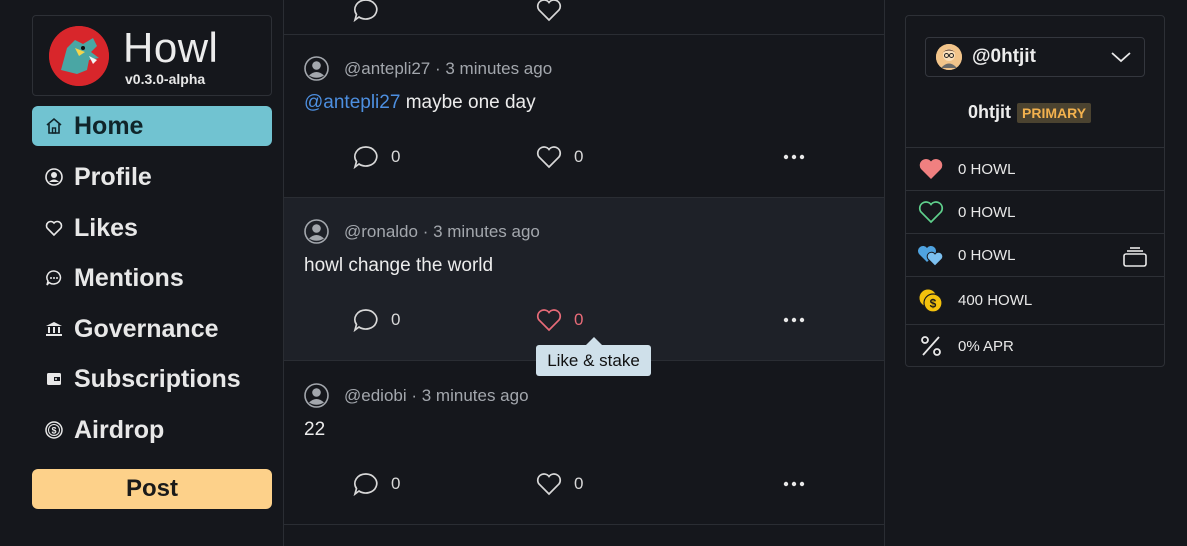  I want to click on chevron-down-icon, so click(1121, 57).